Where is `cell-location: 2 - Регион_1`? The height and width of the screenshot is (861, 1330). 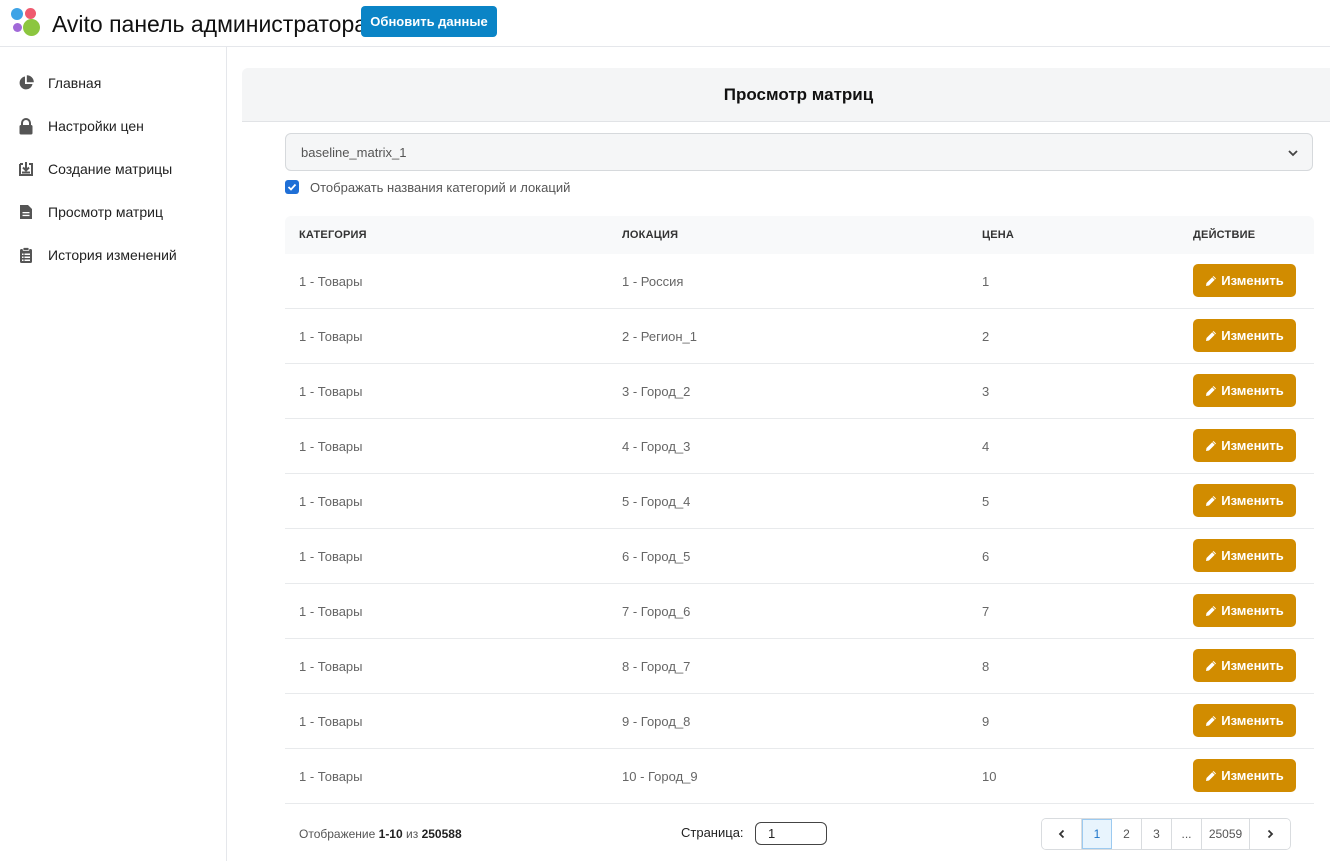
cell-location: 2 - Регион_1 is located at coordinates (659, 336).